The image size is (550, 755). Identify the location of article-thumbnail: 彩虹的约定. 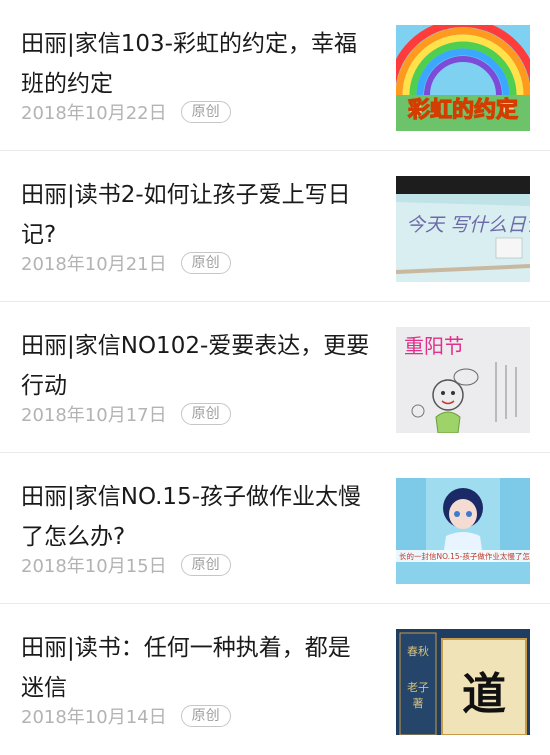
(463, 78).